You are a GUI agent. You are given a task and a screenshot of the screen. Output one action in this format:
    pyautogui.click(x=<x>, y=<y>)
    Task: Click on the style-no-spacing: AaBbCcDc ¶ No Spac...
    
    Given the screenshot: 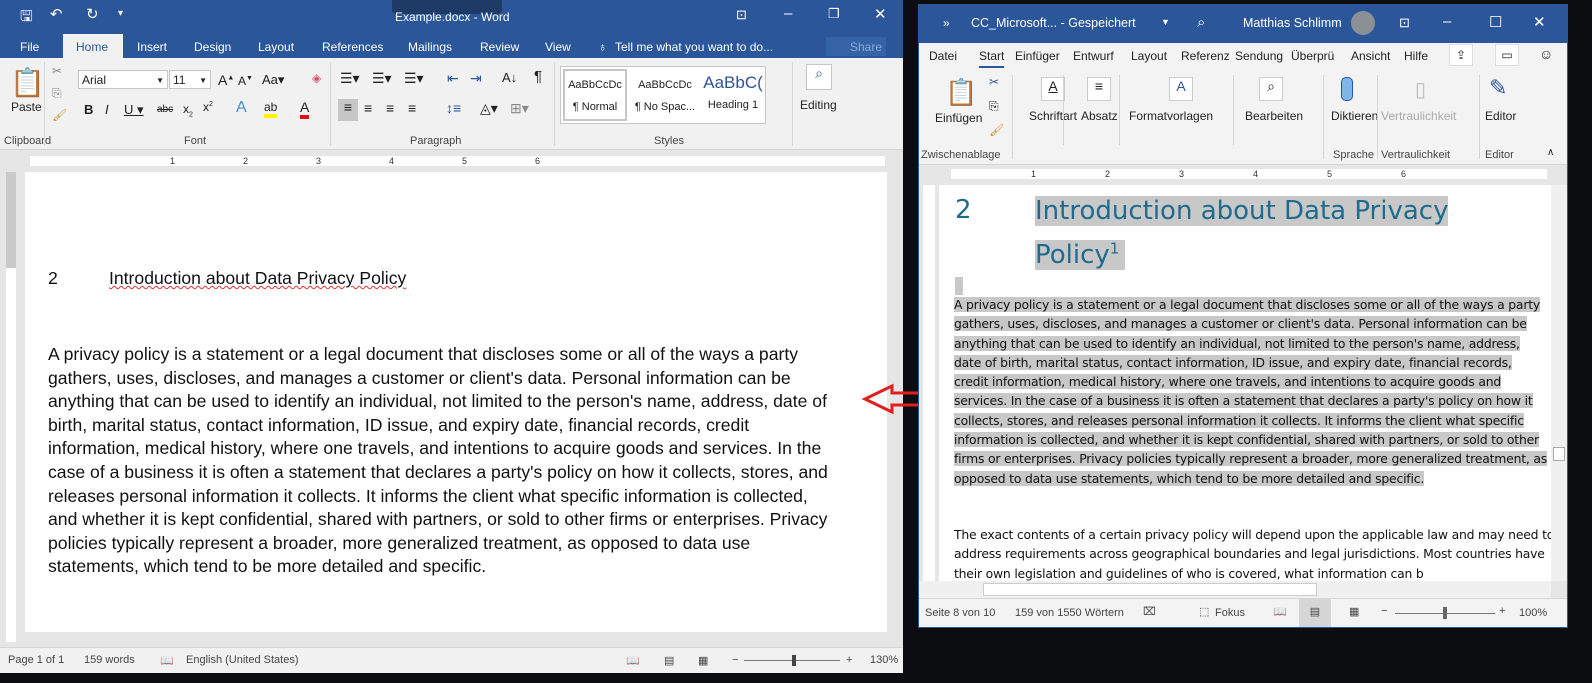 What is the action you would take?
    pyautogui.click(x=665, y=98)
    